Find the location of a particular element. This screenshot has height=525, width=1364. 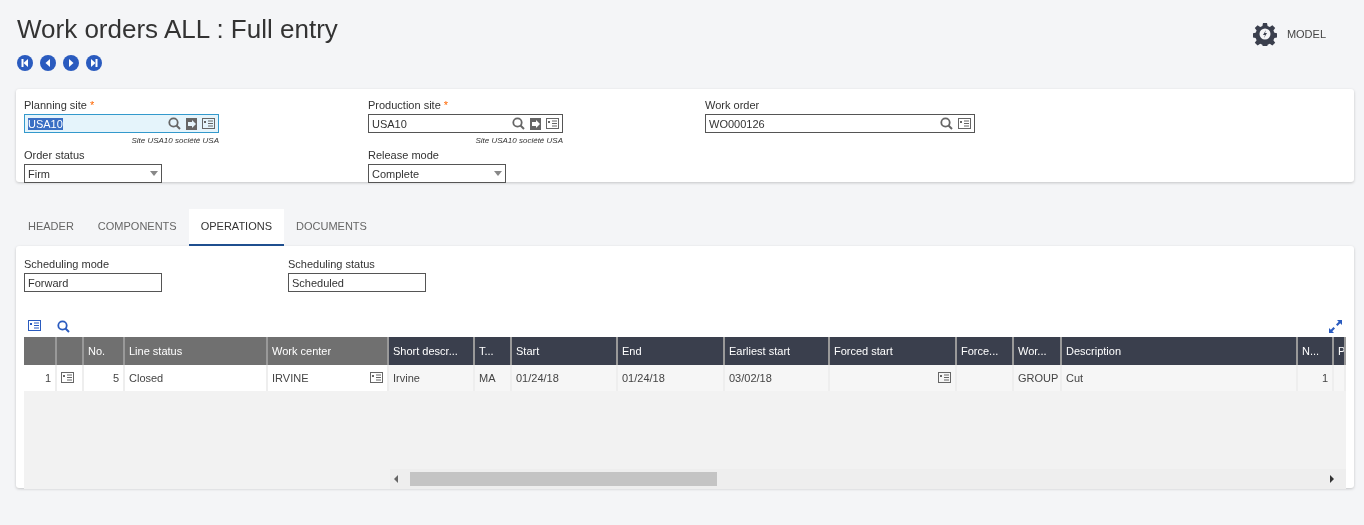

field-label: Order status is located at coordinates (55, 155).